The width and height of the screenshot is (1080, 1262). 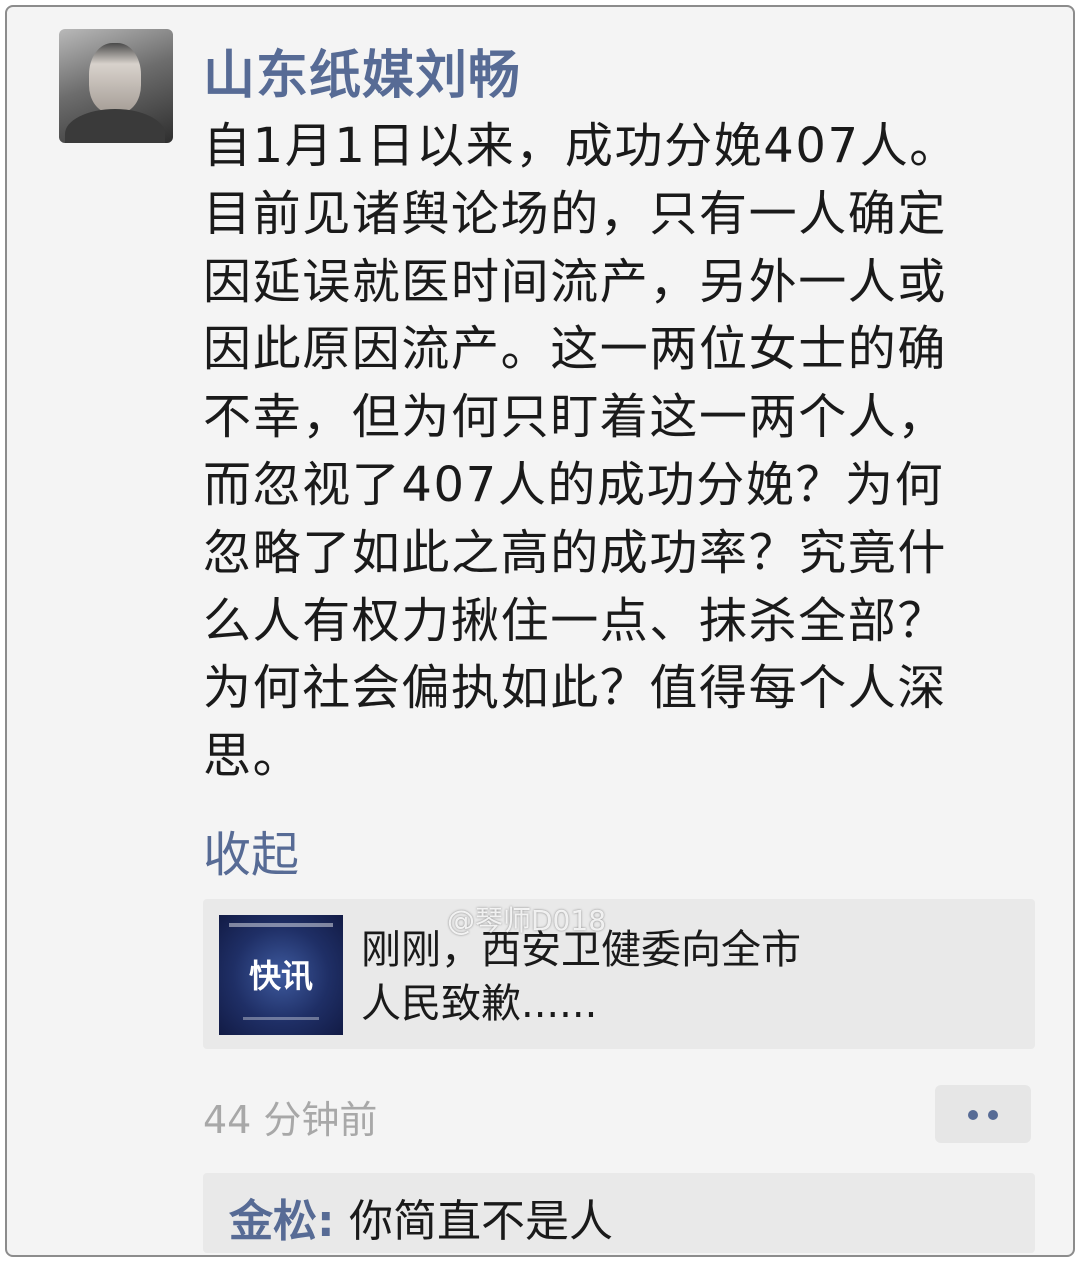 I want to click on avatar, so click(x=116, y=86).